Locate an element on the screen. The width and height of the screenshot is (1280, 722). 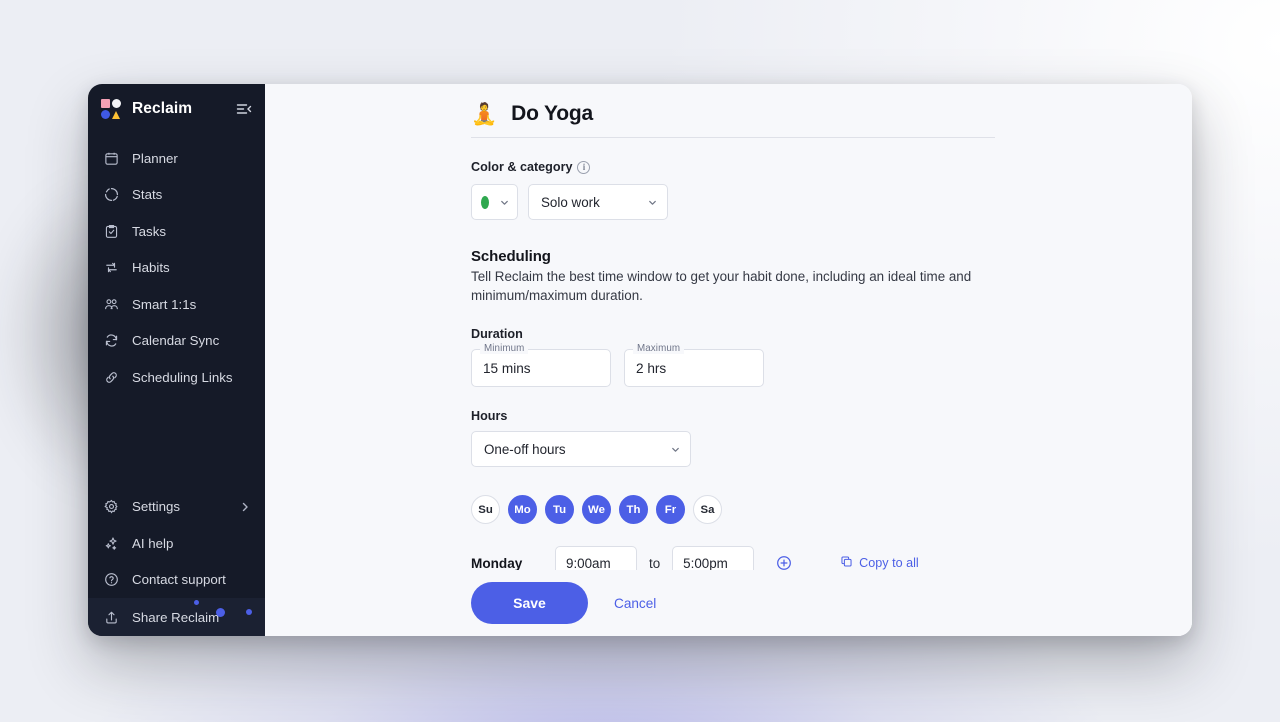
maximum-duration-input is located at coordinates (694, 368).